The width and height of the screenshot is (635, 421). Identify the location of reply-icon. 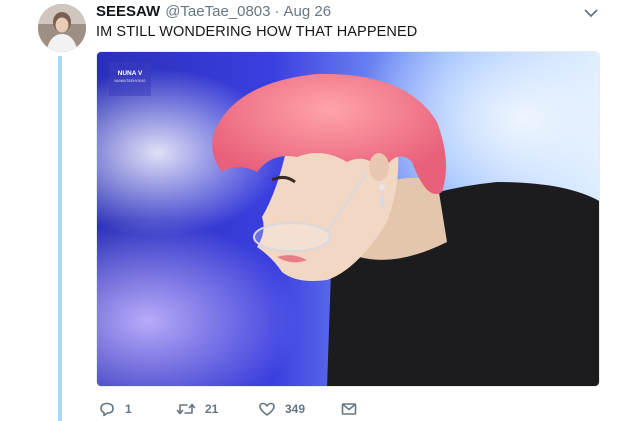
(107, 409).